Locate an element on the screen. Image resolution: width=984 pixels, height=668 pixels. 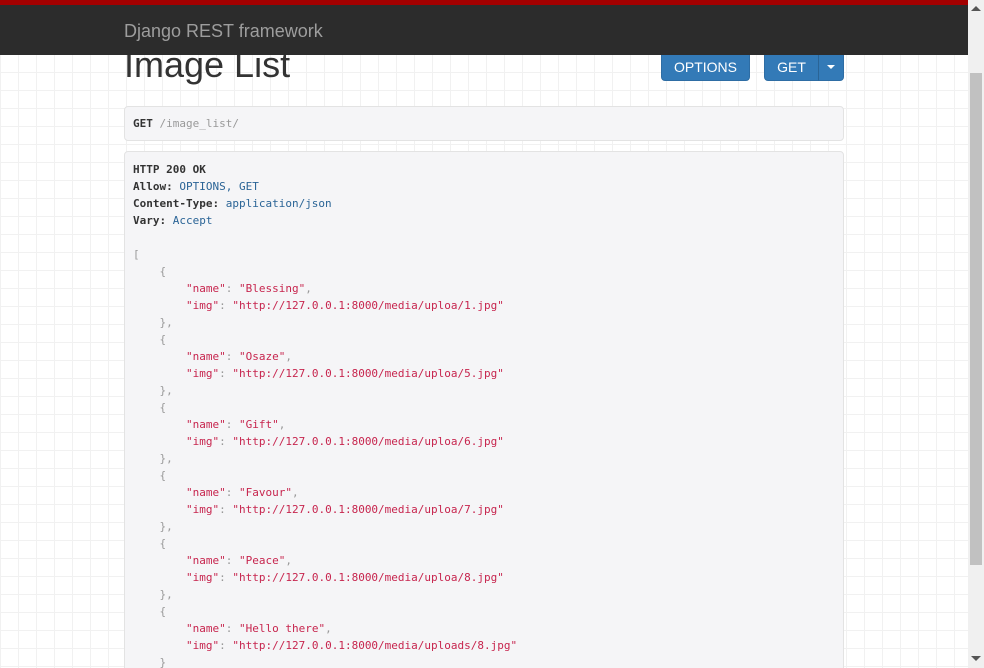
json-token: Content-Type: is located at coordinates (176, 203).